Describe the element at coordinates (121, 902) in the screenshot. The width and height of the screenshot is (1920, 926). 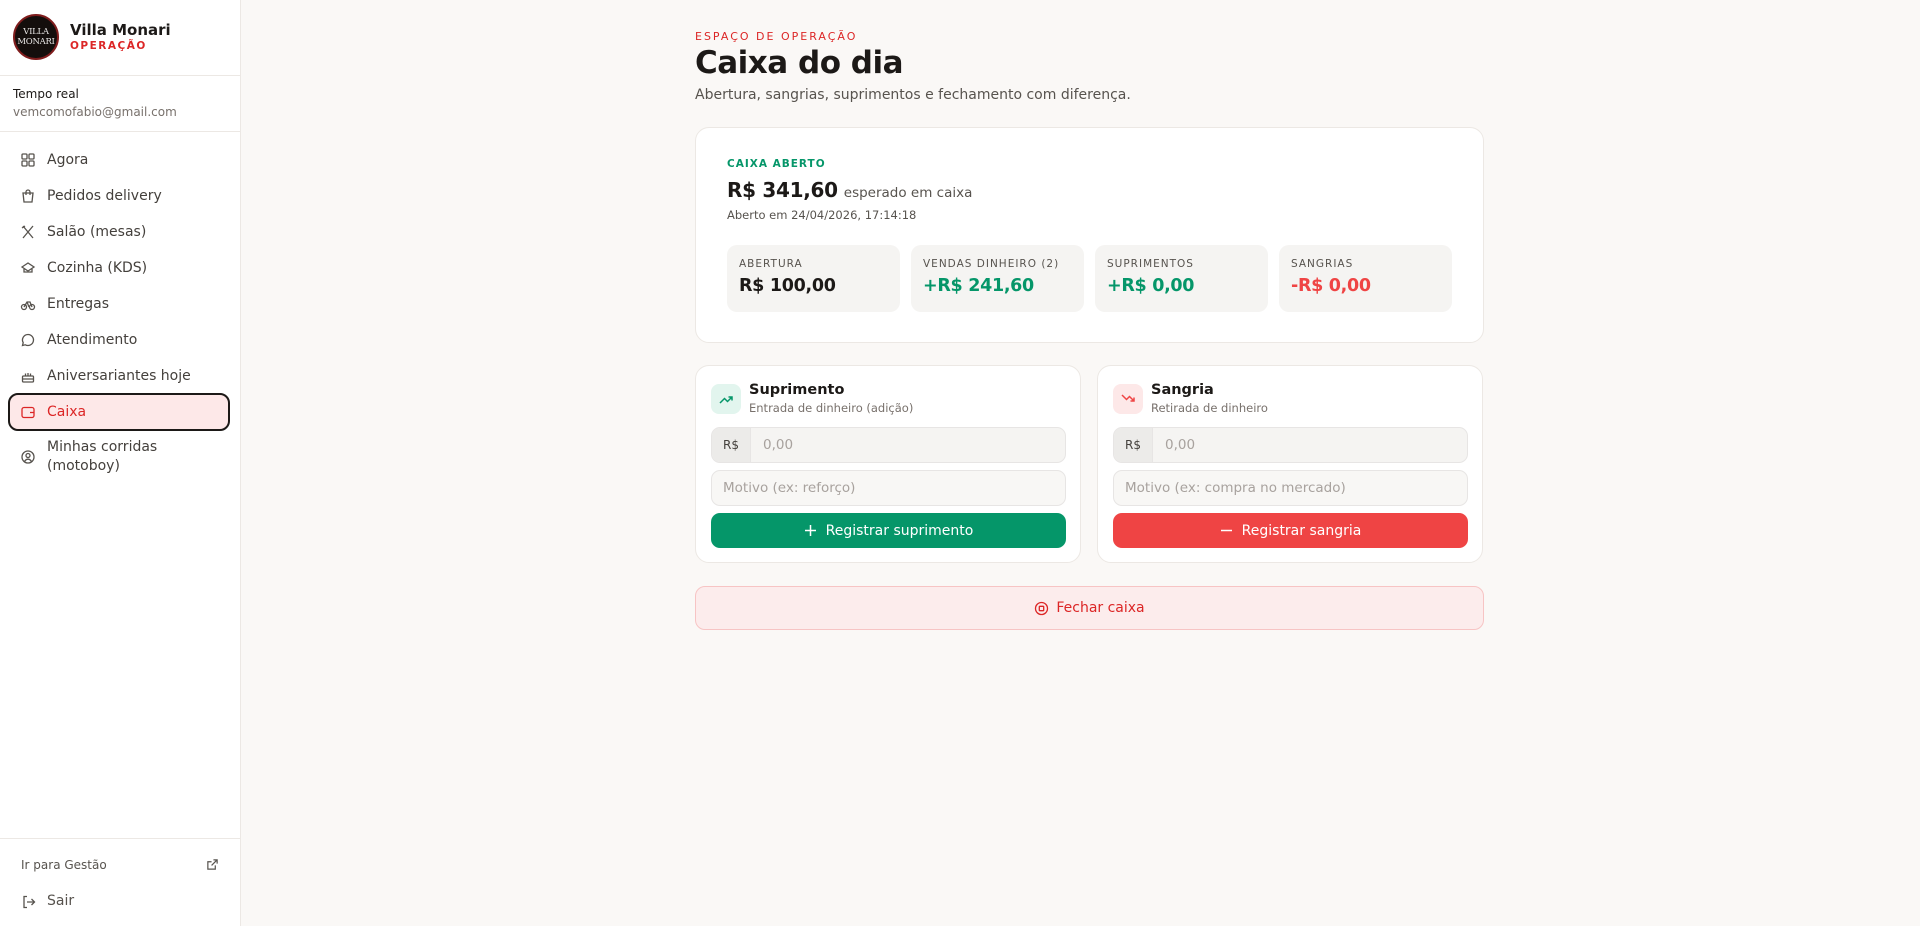
I see `logout-button: Sair` at that location.